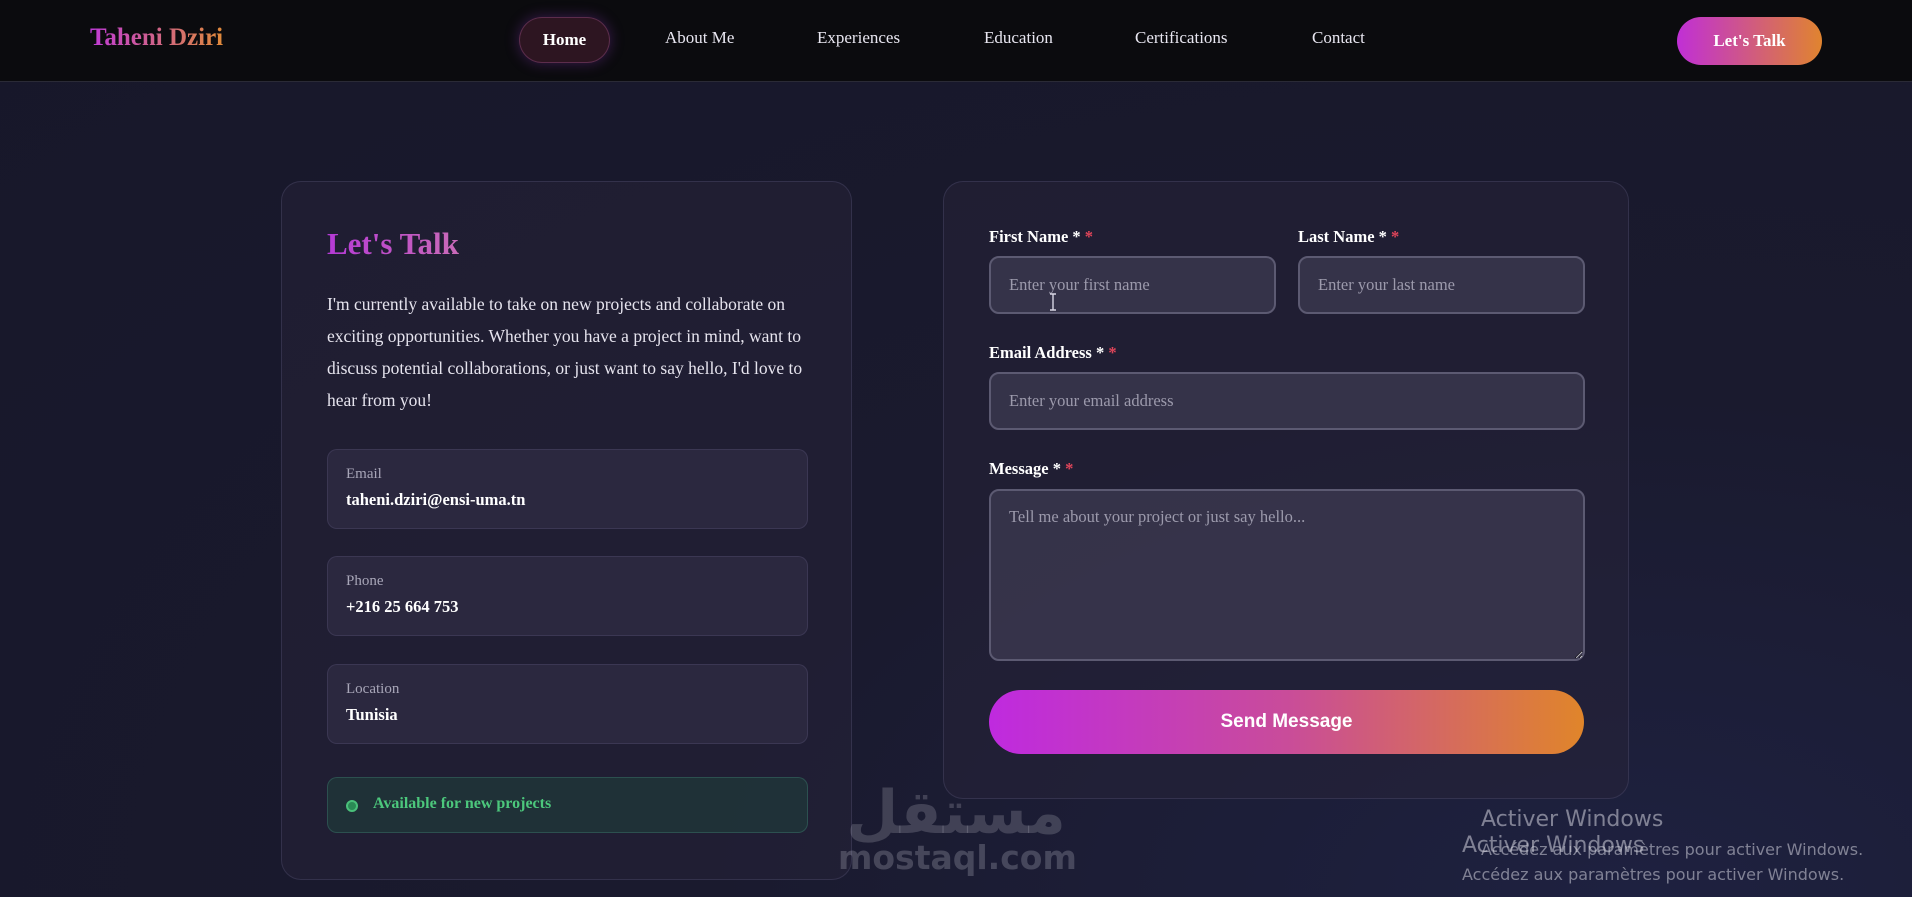  What do you see at coordinates (1132, 285) in the screenshot?
I see `first-name-input` at bounding box center [1132, 285].